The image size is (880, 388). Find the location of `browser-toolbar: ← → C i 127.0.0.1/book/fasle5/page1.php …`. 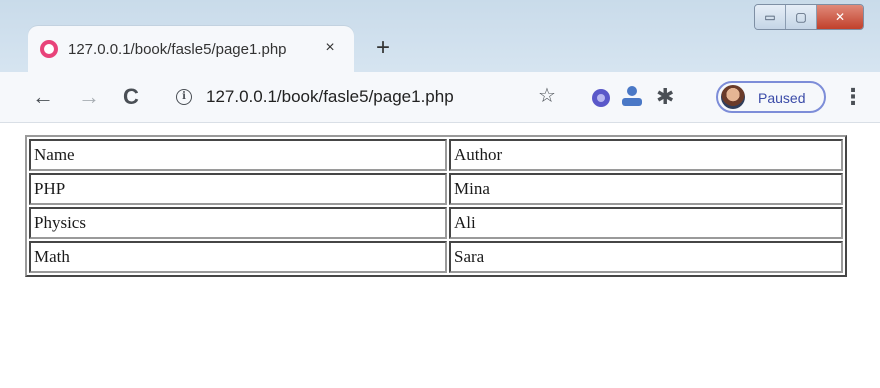

browser-toolbar: ← → C i 127.0.0.1/book/fasle5/page1.php … is located at coordinates (440, 97).